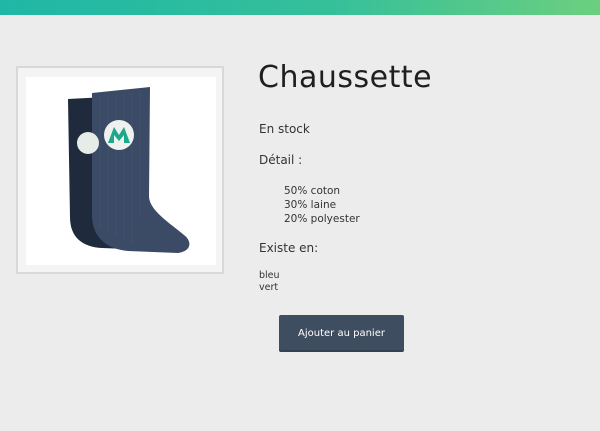  I want to click on detail-item: 20% polyester, so click(322, 219).